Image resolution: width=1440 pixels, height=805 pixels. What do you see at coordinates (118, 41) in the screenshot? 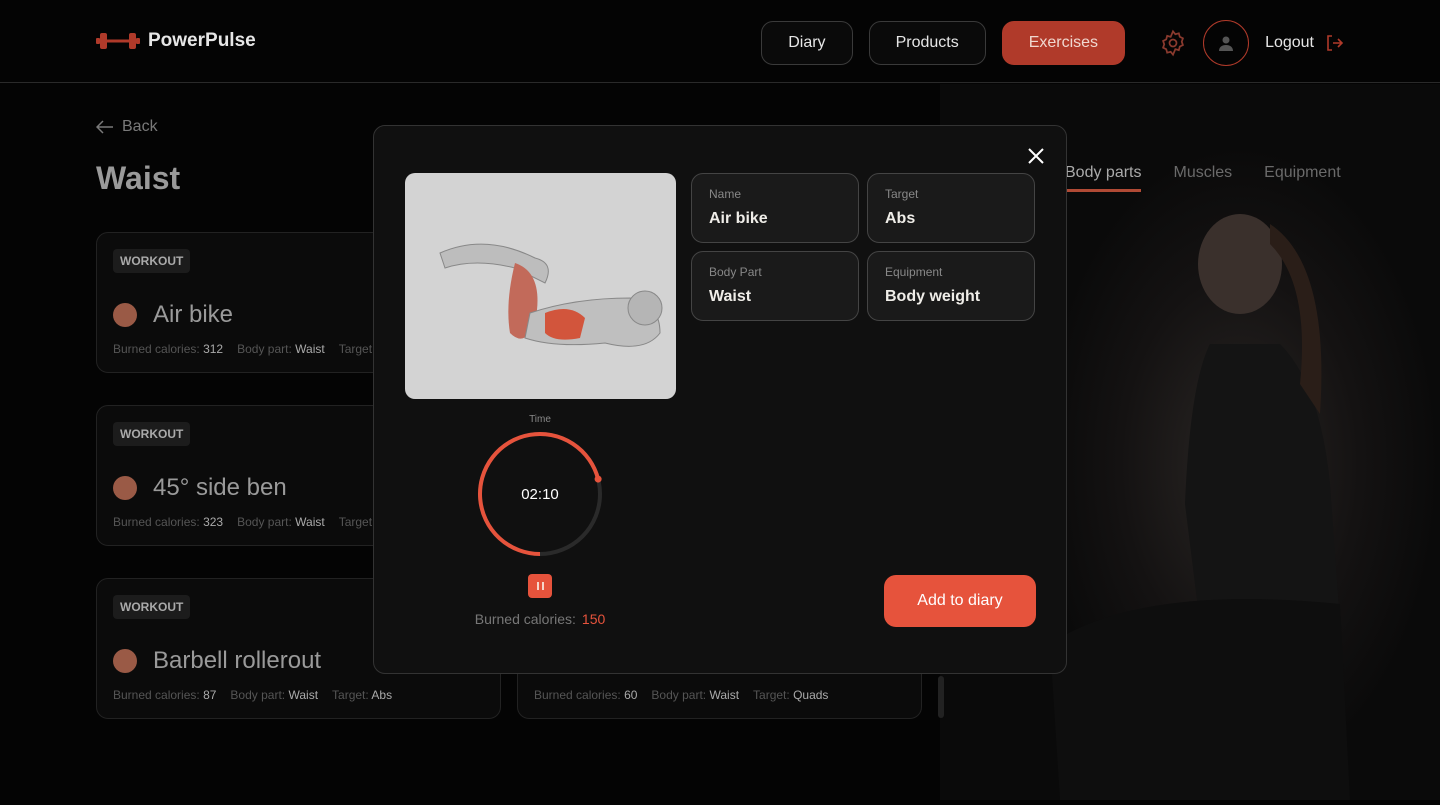
I see `dumbbell-icon` at bounding box center [118, 41].